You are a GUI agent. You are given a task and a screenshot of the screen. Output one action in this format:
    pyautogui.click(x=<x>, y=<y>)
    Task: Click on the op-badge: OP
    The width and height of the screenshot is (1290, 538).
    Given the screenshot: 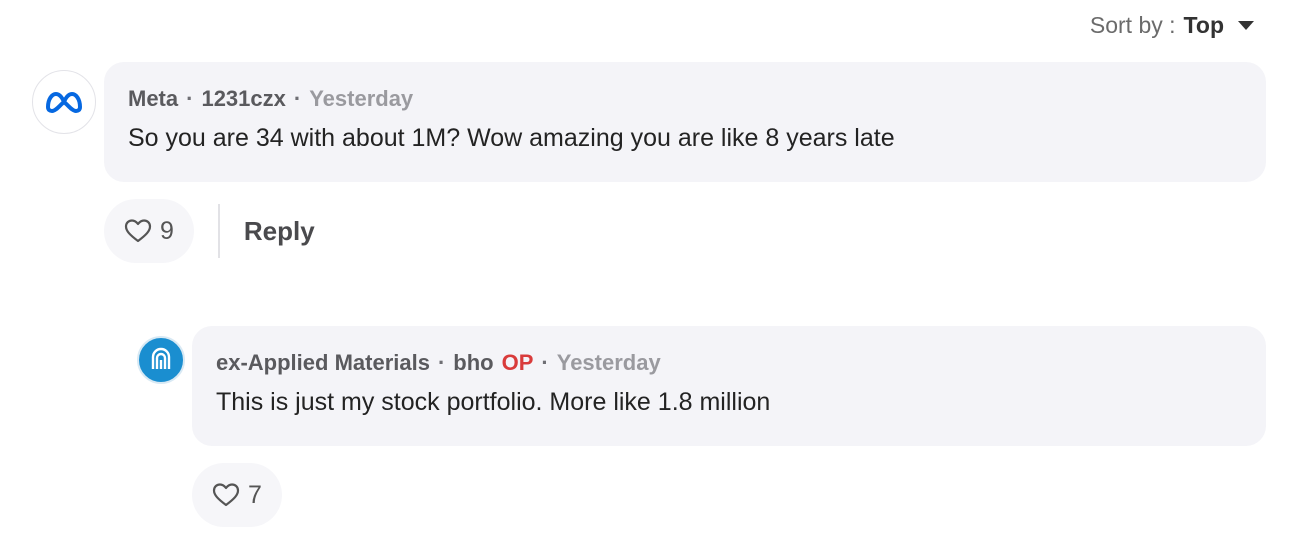 What is the action you would take?
    pyautogui.click(x=517, y=362)
    